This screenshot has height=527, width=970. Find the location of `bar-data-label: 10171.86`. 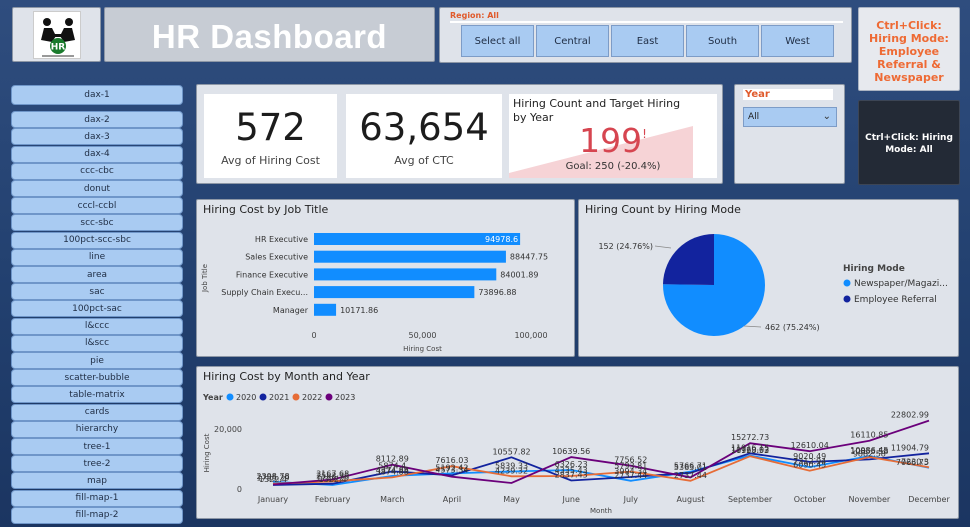

bar-data-label: 10171.86 is located at coordinates (359, 310).